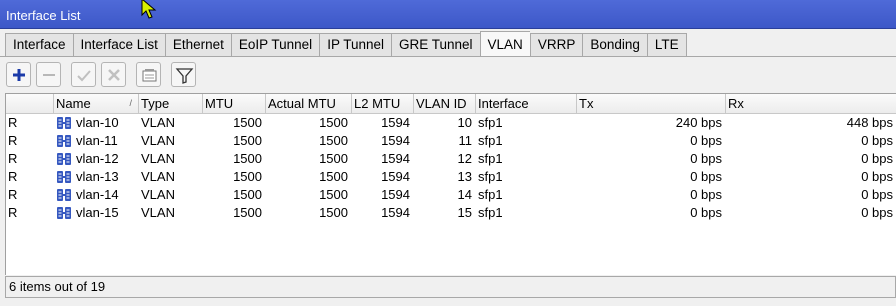 The image size is (896, 306). I want to click on col-rx-cell: 448 bps, so click(869, 122).